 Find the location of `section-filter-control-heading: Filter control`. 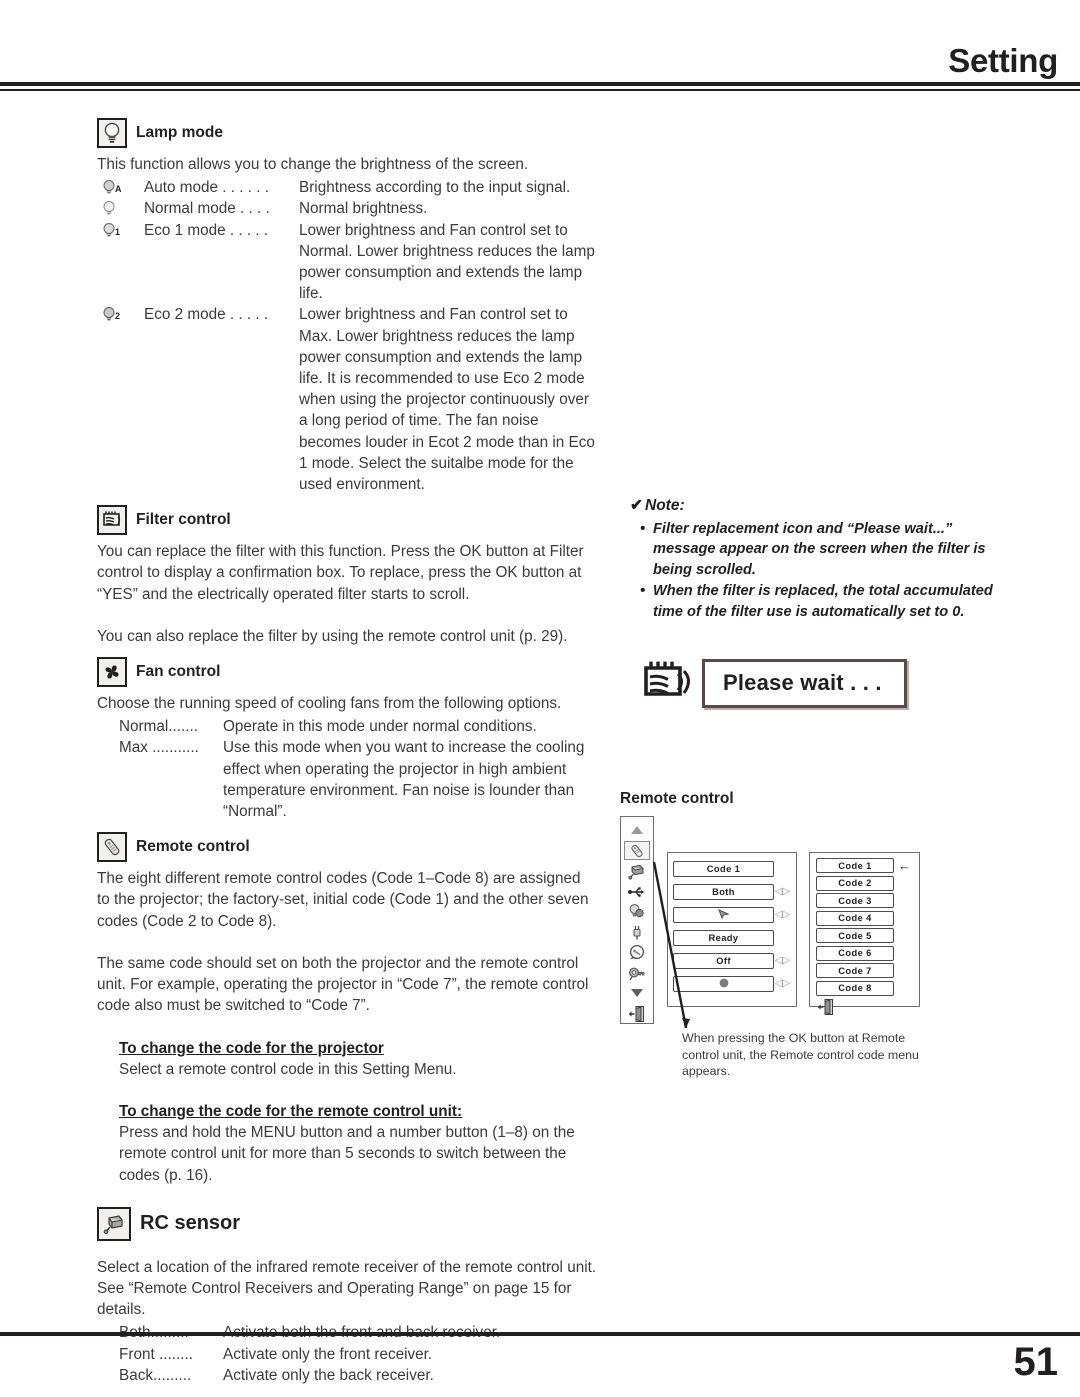

section-filter-control-heading: Filter control is located at coordinates (347, 520).